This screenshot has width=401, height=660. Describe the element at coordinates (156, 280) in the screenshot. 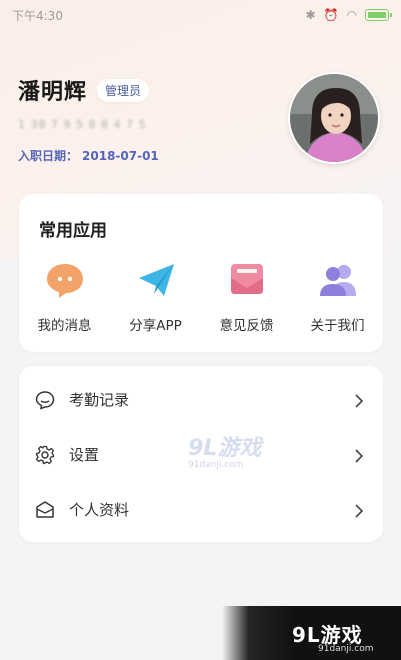

I see `paper-plane-icon` at that location.